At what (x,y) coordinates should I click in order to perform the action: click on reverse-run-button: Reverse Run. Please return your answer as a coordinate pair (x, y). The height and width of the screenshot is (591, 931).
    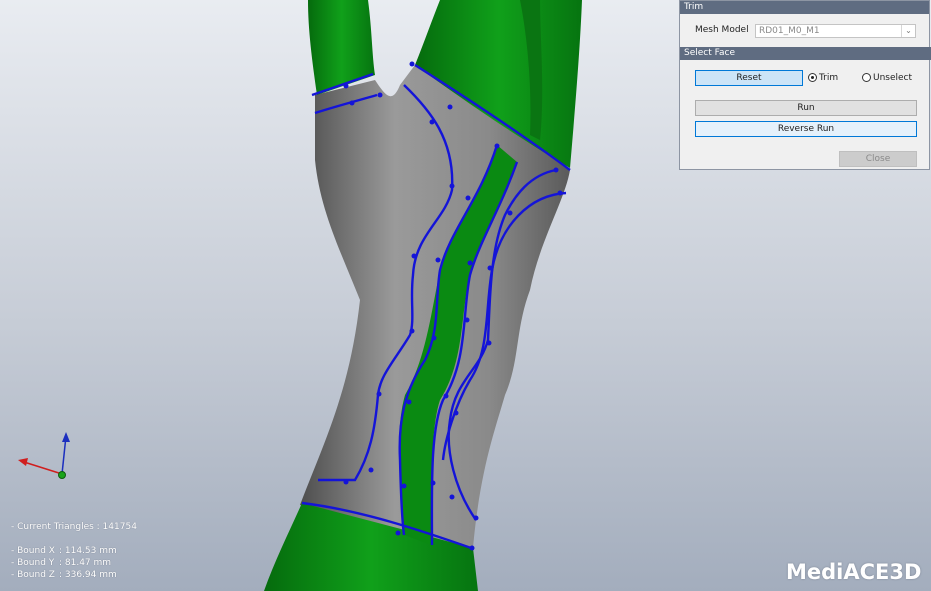
    Looking at the image, I should click on (806, 129).